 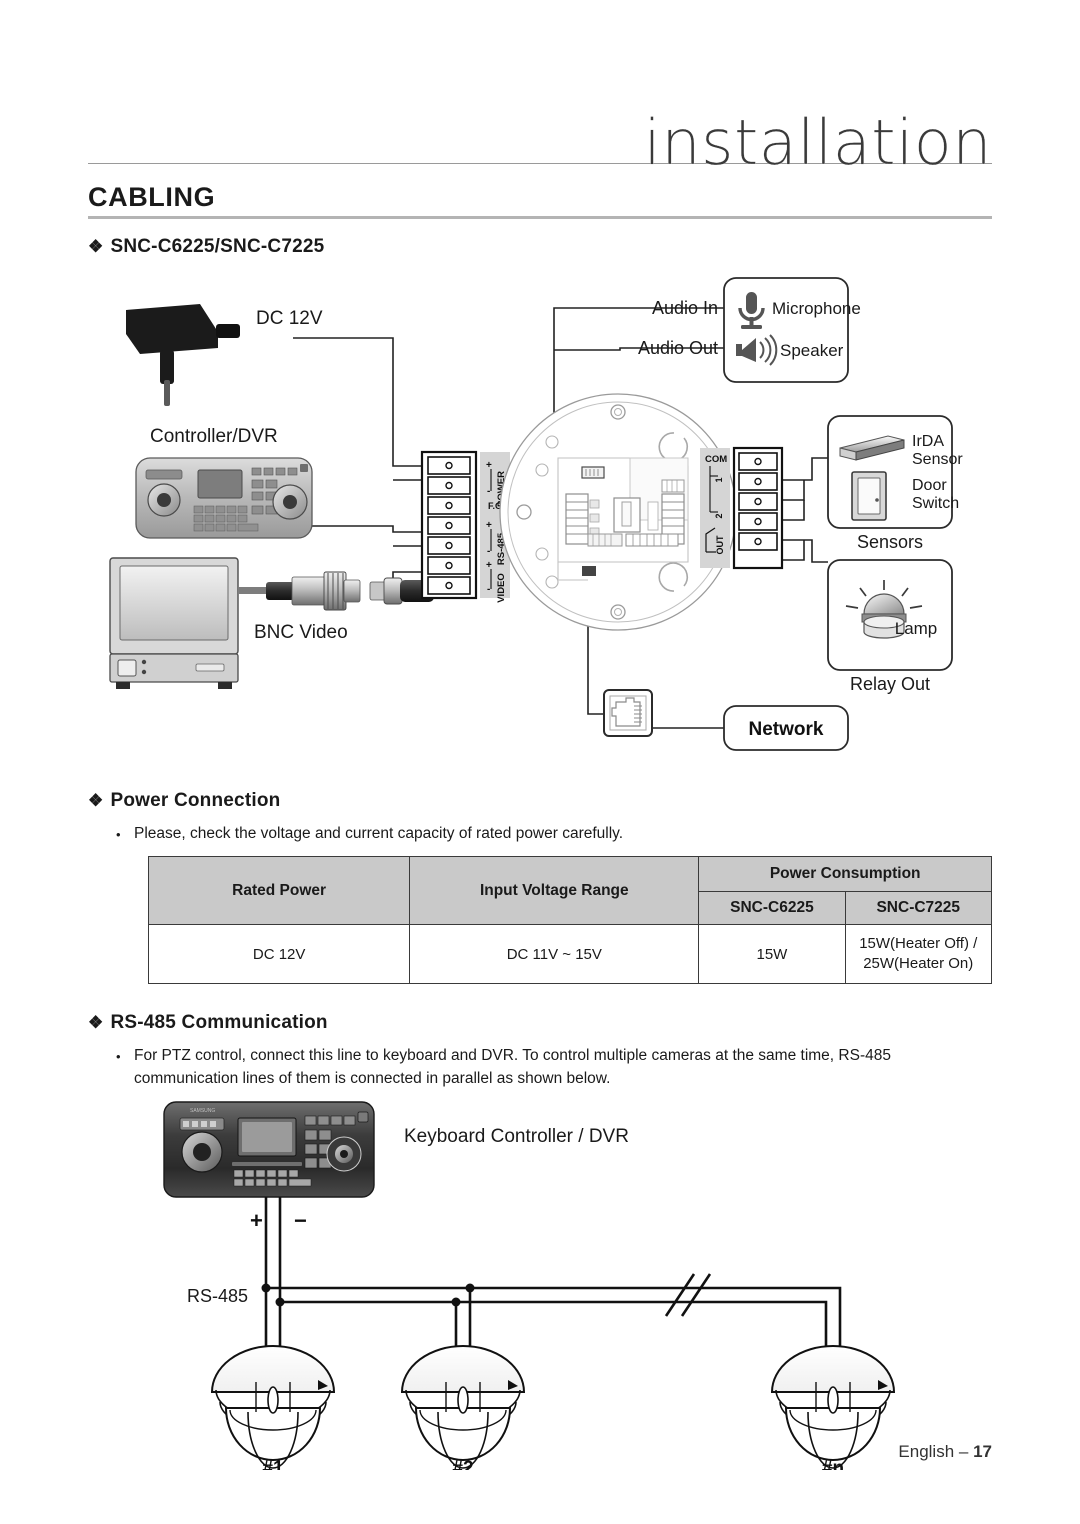 I want to click on audio-in-label: Audio In, so click(x=685, y=308).